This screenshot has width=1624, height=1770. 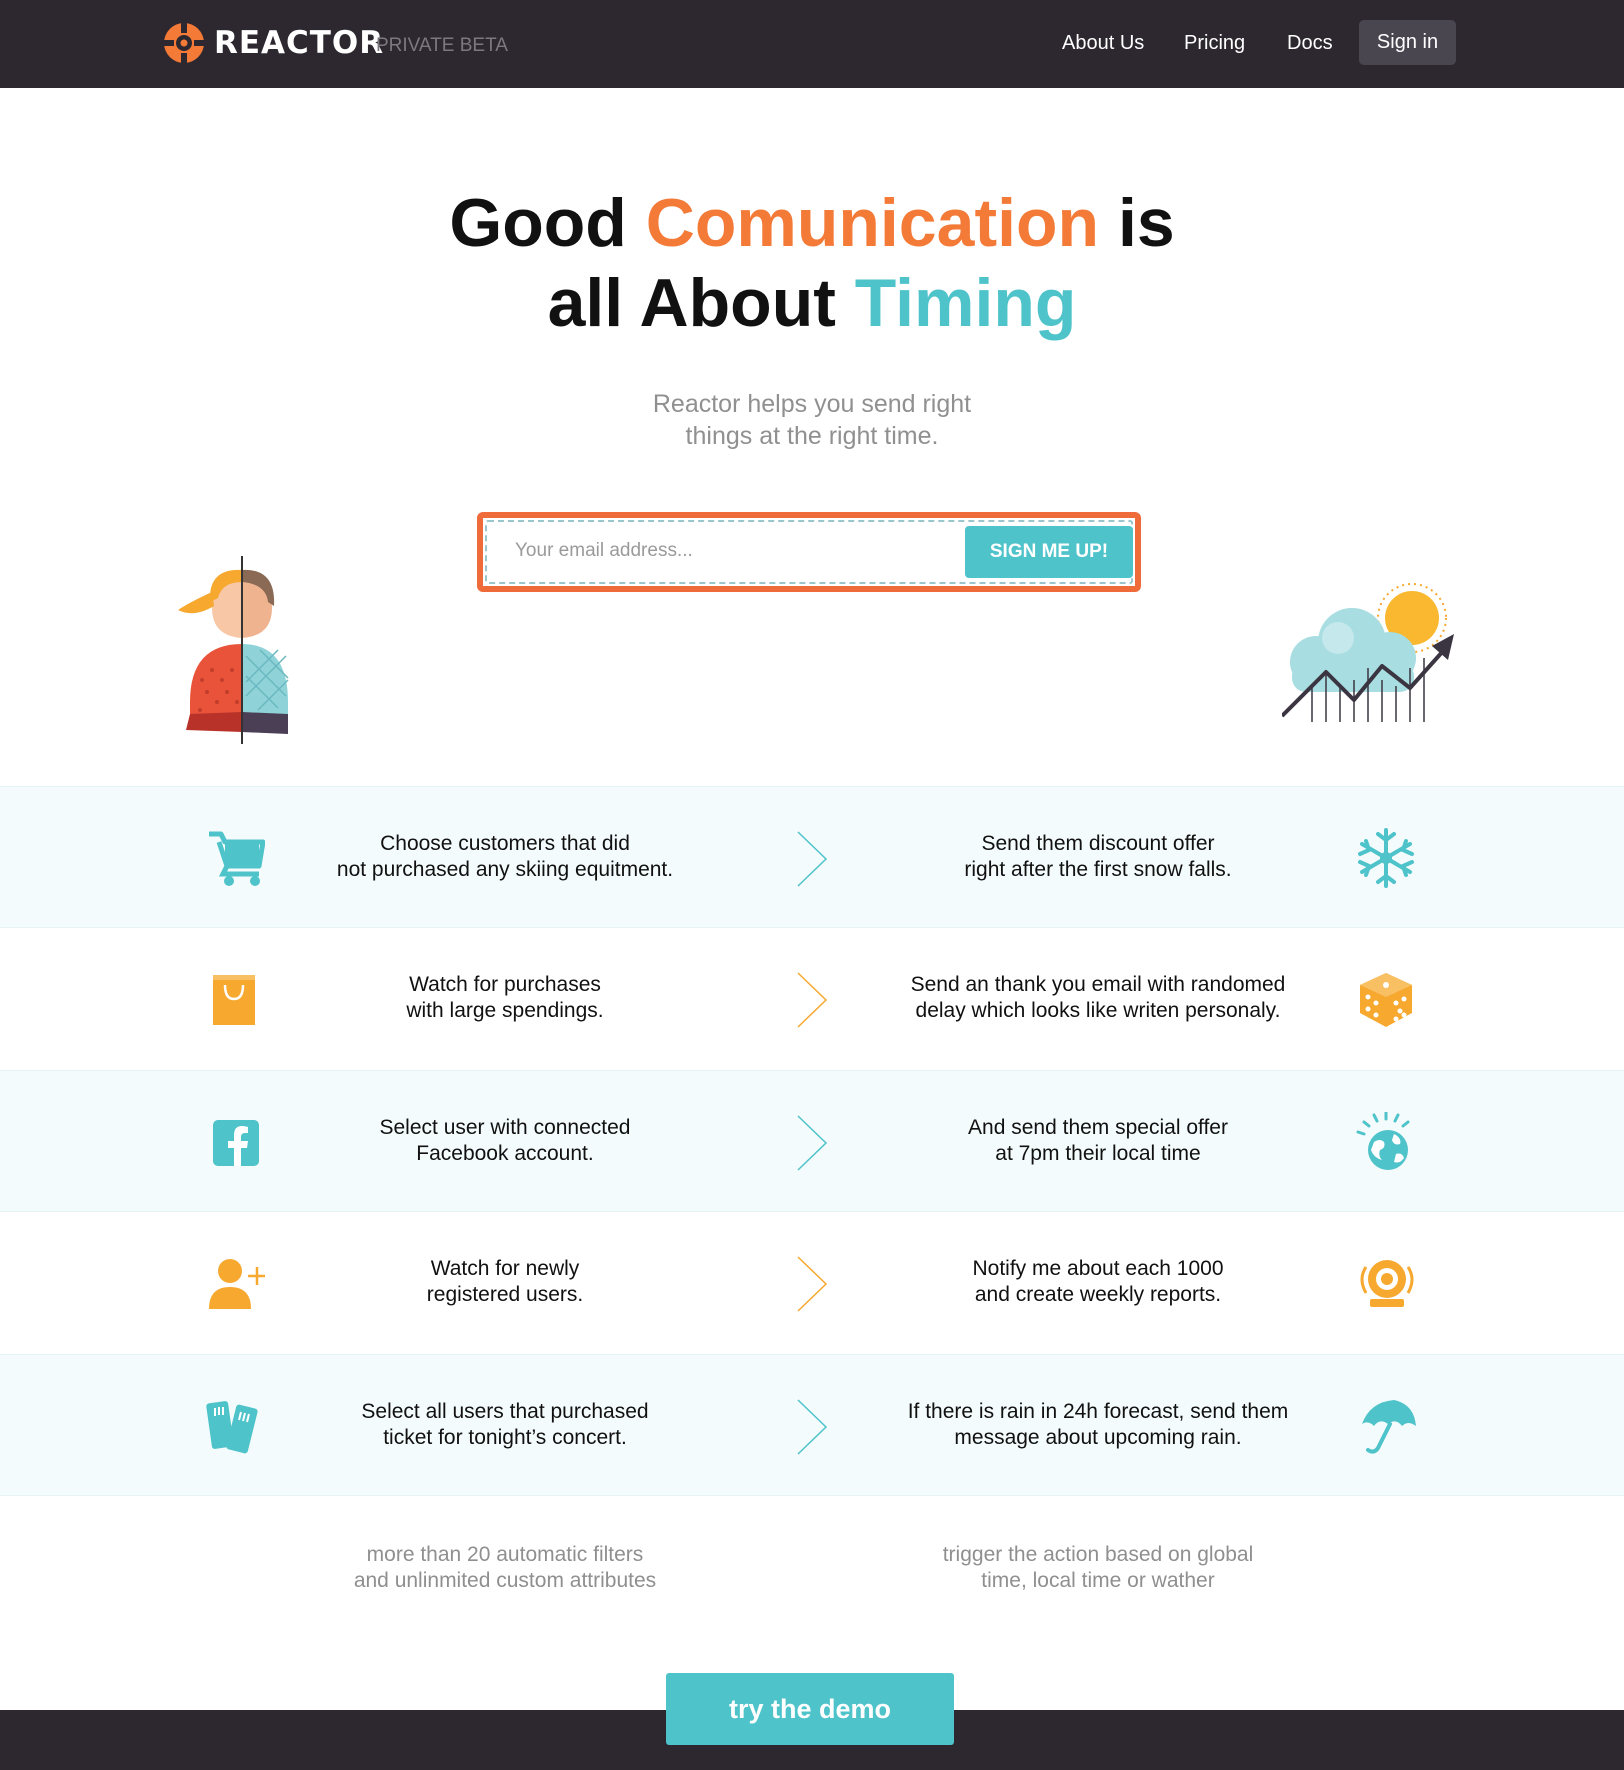 I want to click on caption-line: time, local time or wather, so click(x=1098, y=1580).